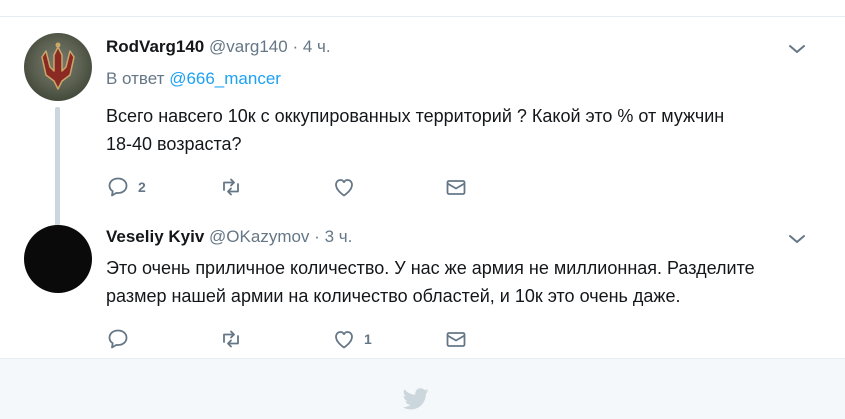  I want to click on trident-emblem-icon, so click(58, 66).